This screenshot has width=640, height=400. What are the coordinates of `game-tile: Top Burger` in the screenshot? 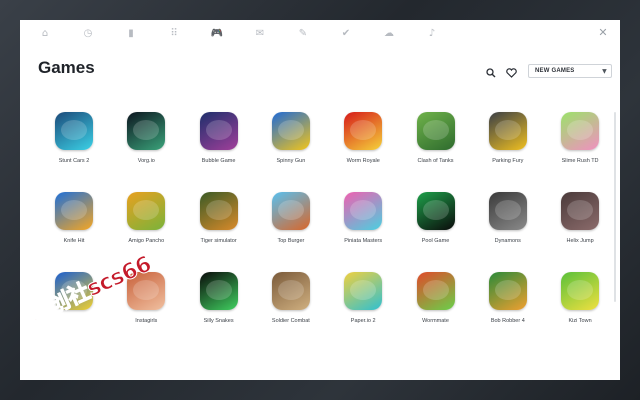 It's located at (291, 227).